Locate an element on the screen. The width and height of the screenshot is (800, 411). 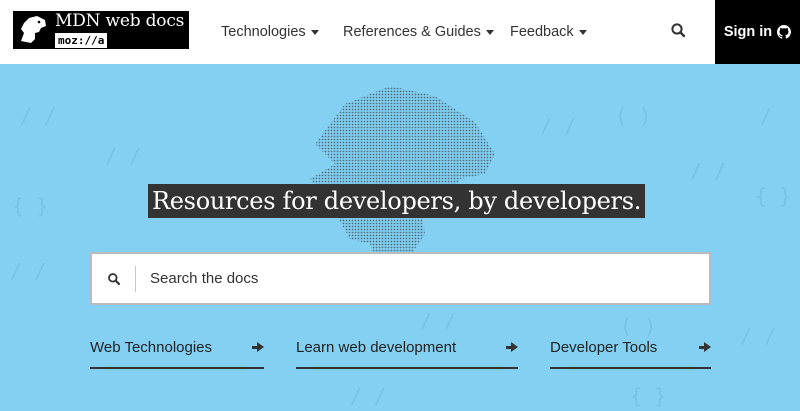
search-input is located at coordinates (406, 278).